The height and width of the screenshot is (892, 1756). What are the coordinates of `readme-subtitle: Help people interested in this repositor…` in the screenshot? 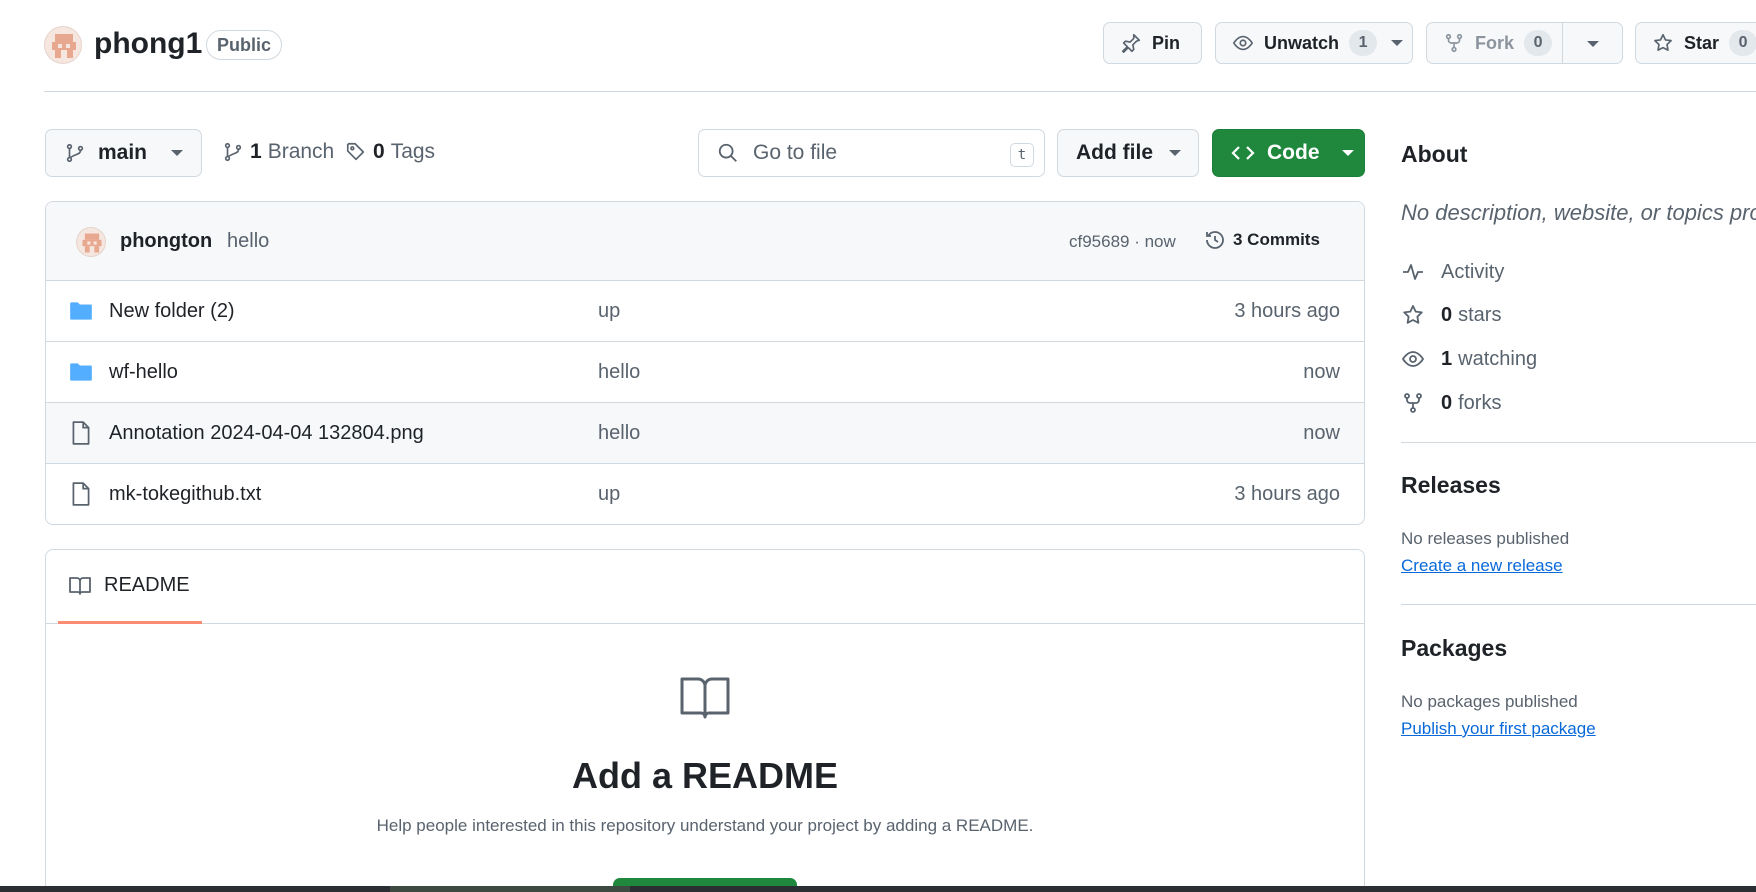 It's located at (705, 825).